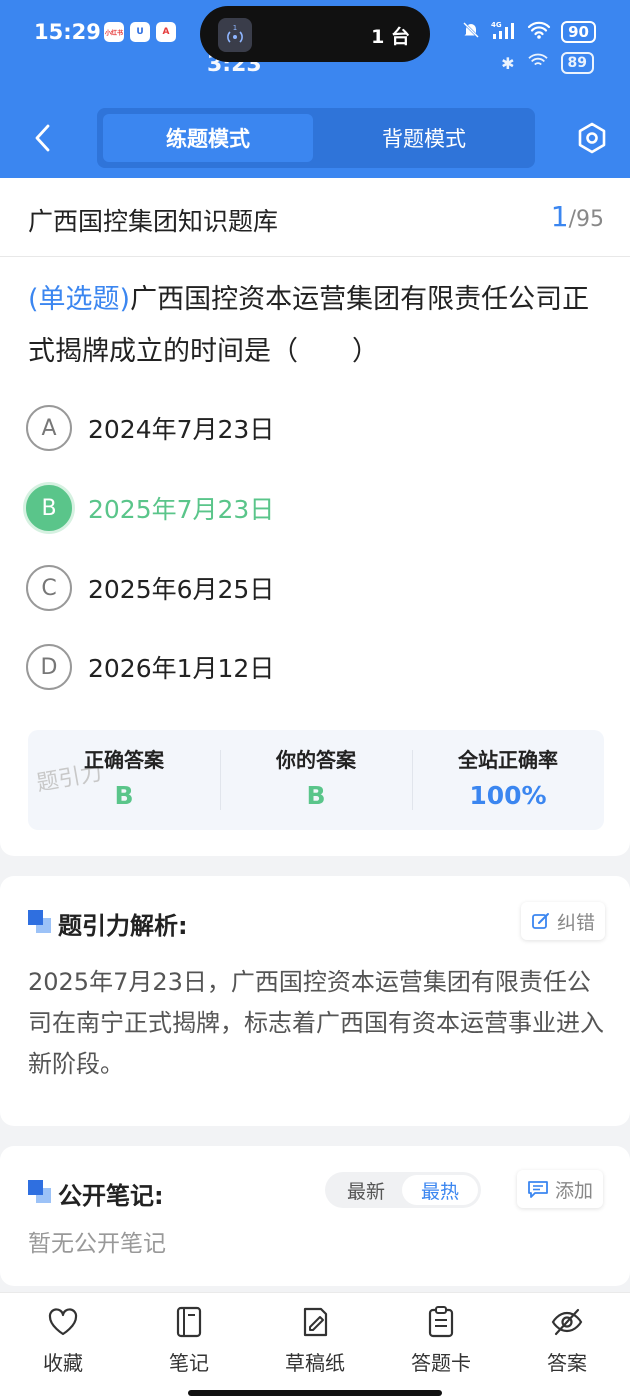 Image resolution: width=630 pixels, height=1400 pixels. What do you see at coordinates (124, 760) in the screenshot?
I see `correct-answer-label: 正确答案` at bounding box center [124, 760].